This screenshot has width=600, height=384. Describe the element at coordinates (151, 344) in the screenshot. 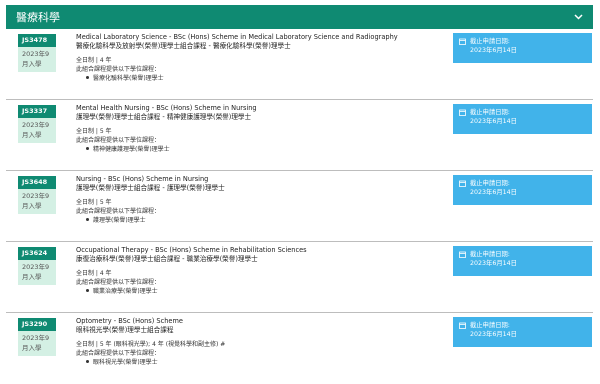

I see `study-mode: 全日制 | 5 年 (眼科視光學); 4 年 (視覺科學和副主修) #` at that location.